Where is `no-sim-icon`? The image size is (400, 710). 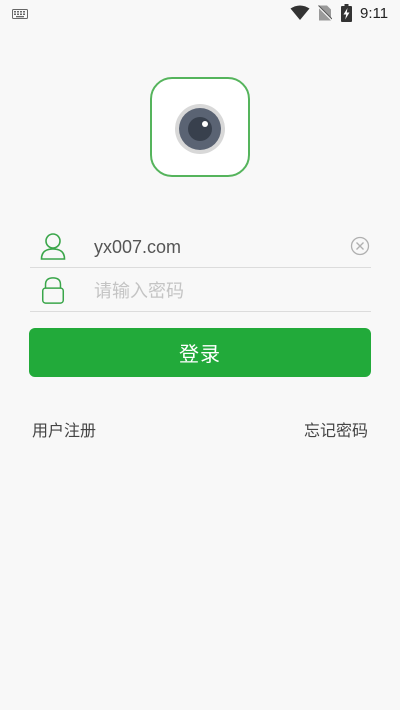
no-sim-icon is located at coordinates (325, 13).